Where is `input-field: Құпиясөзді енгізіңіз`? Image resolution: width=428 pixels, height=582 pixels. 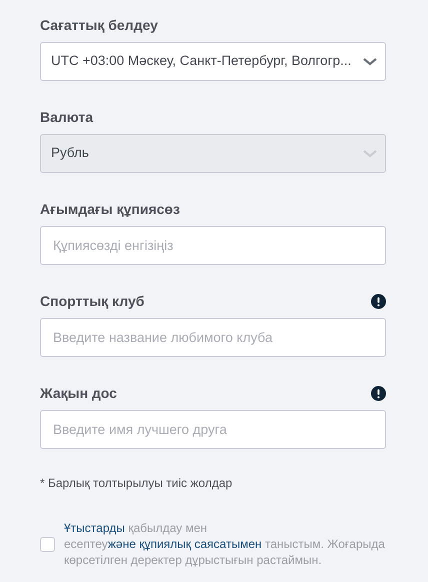
input-field: Құпиясөзді енгізіңіз is located at coordinates (213, 245).